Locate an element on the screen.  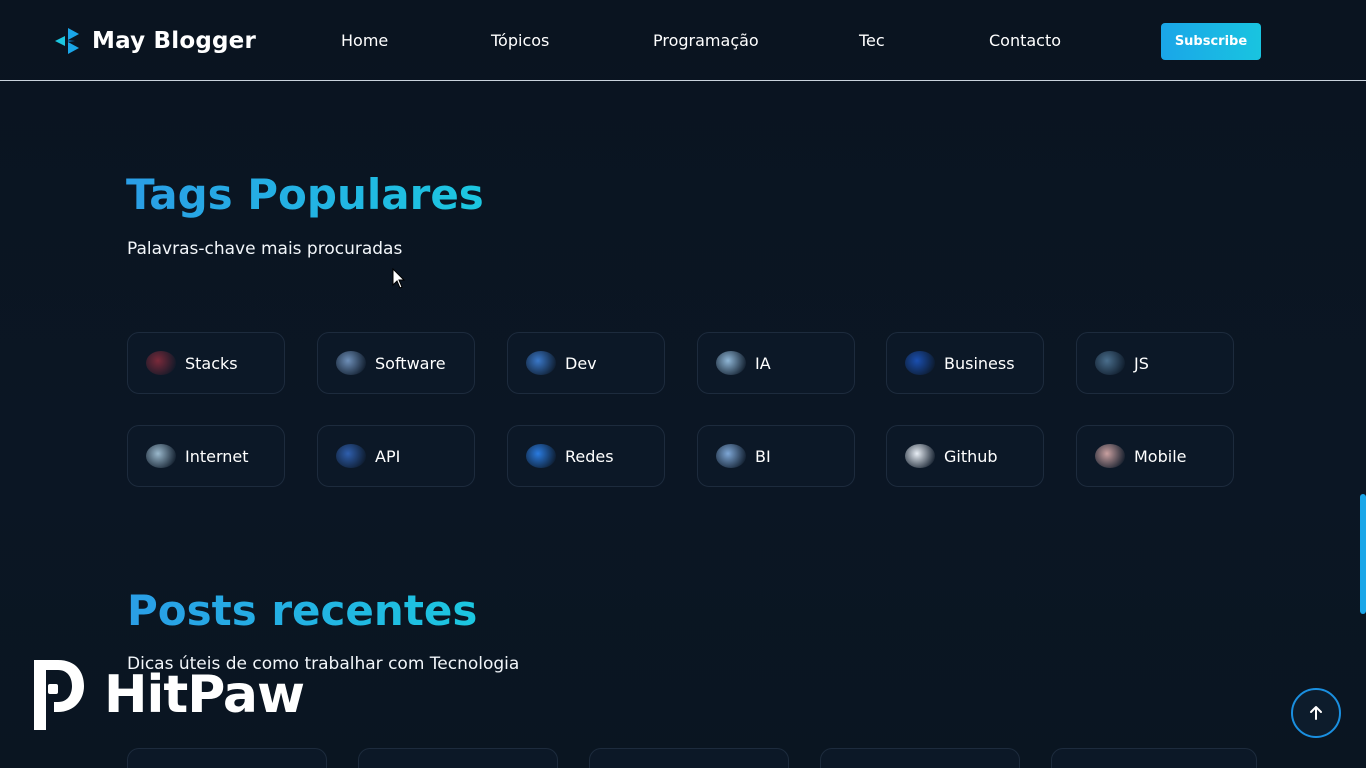
bi-thumb-icon is located at coordinates (731, 456).